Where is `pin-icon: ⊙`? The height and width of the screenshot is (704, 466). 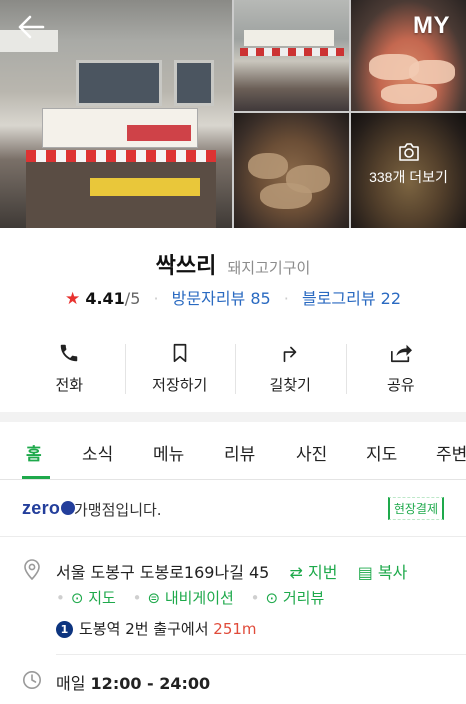 pin-icon: ⊙ is located at coordinates (77, 598).